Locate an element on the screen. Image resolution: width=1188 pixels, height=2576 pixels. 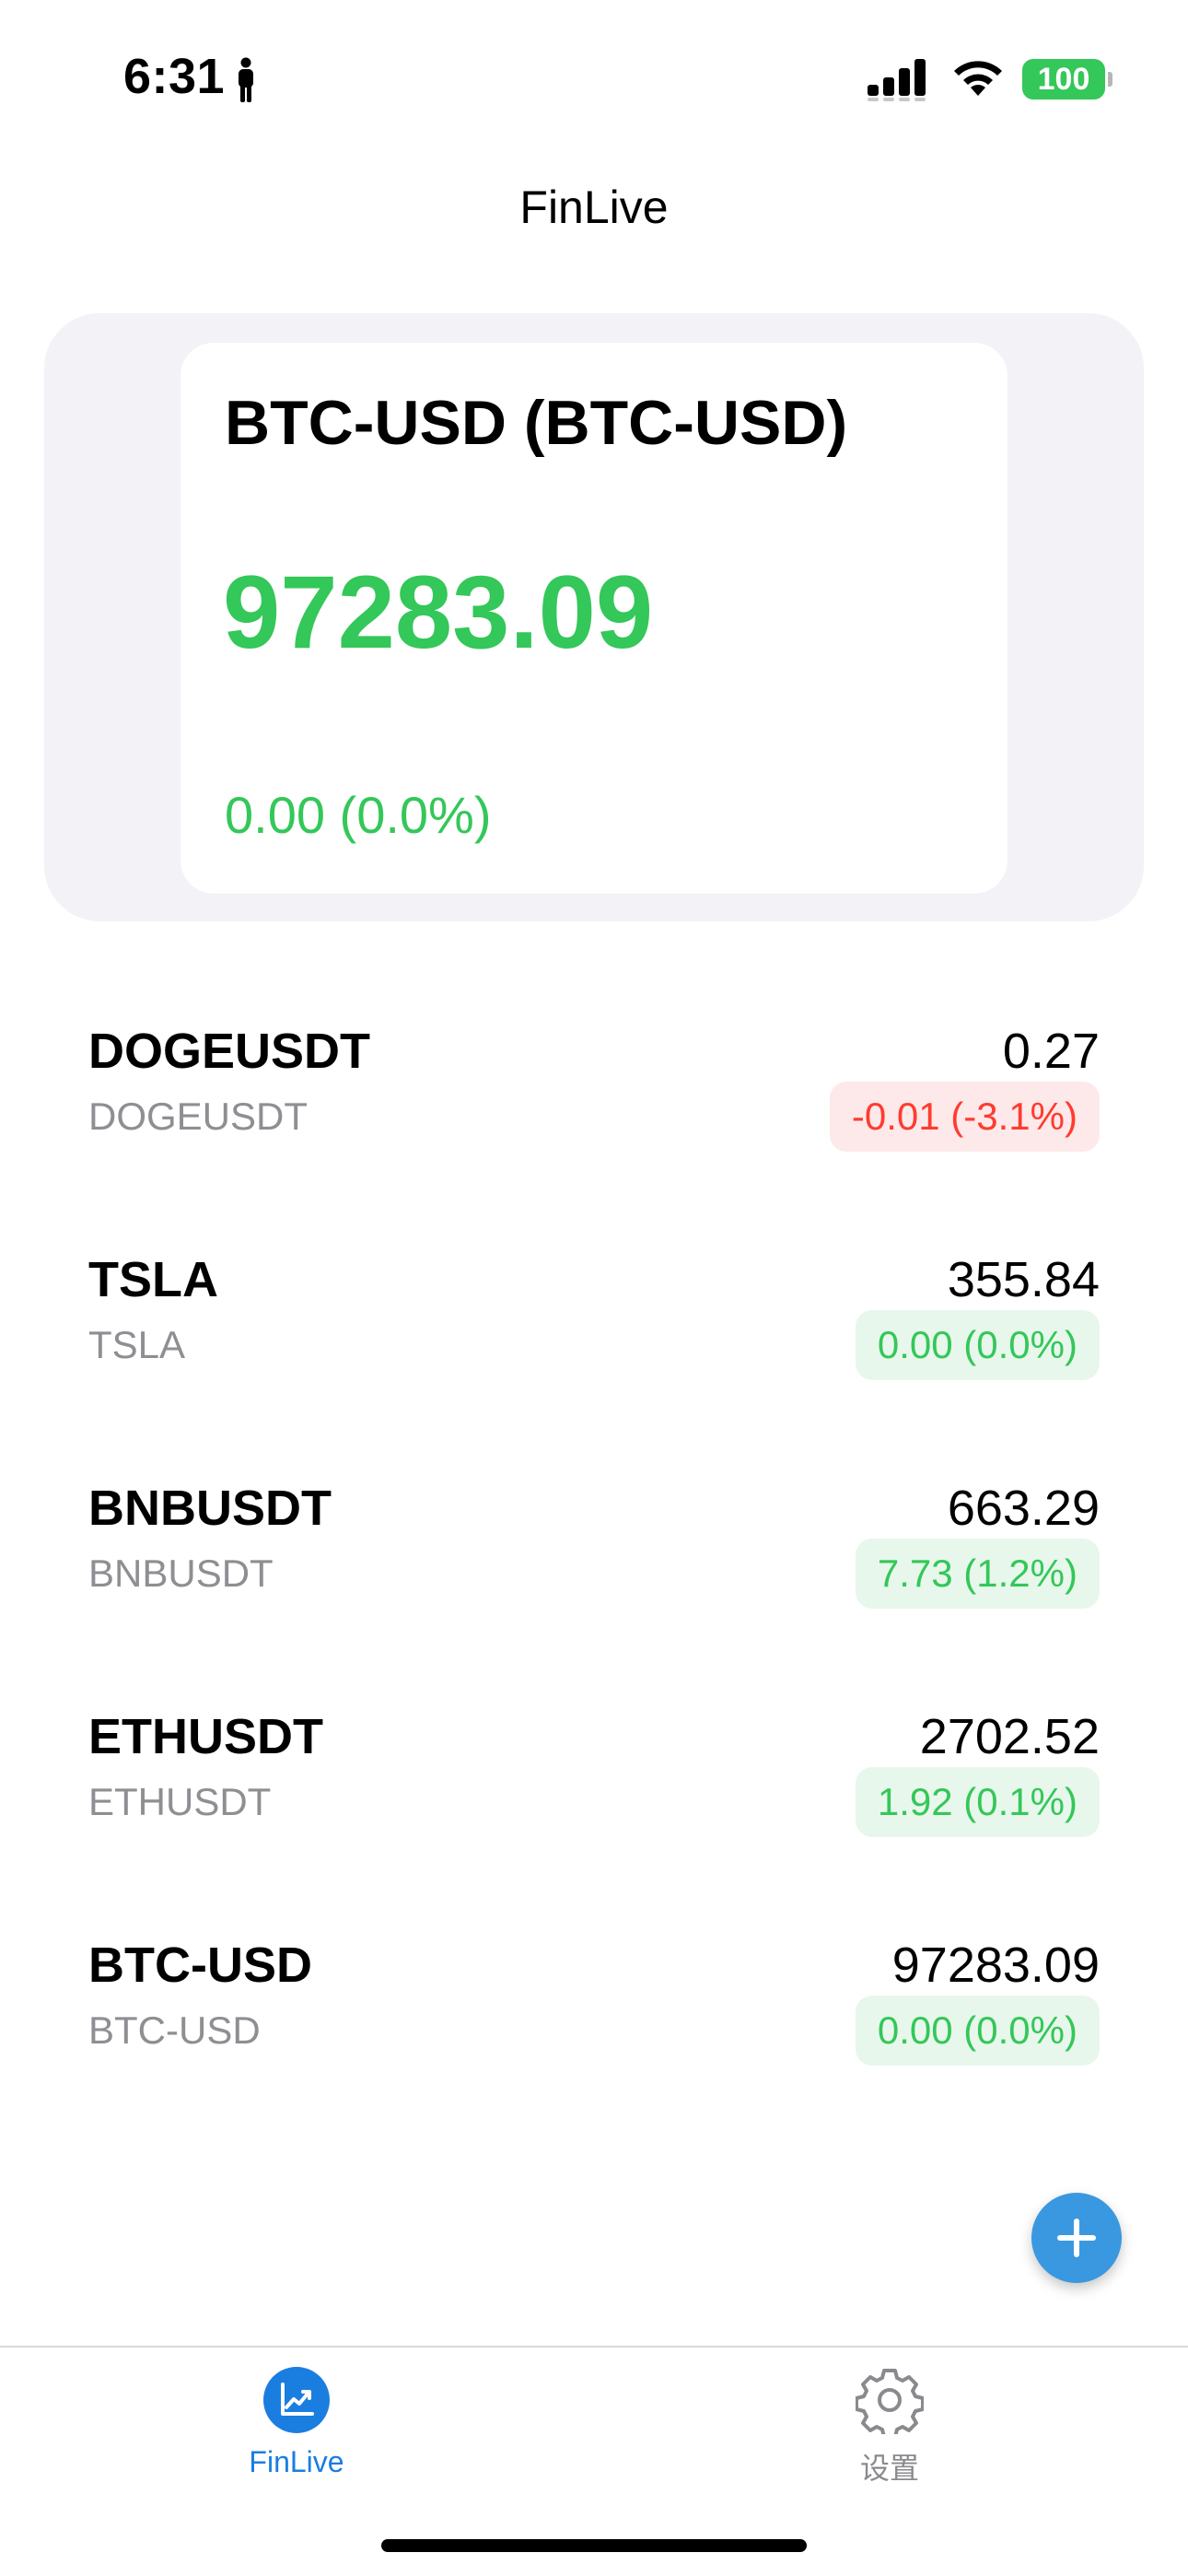
plus-icon is located at coordinates (1076, 2238).